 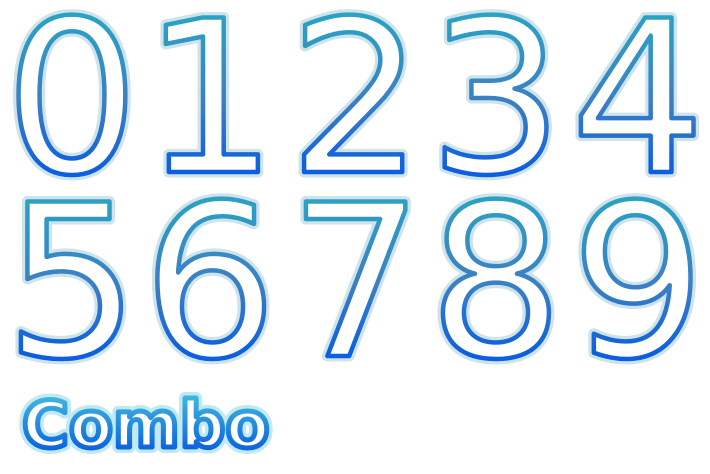 I want to click on digit-9: 9, so click(x=638, y=282).